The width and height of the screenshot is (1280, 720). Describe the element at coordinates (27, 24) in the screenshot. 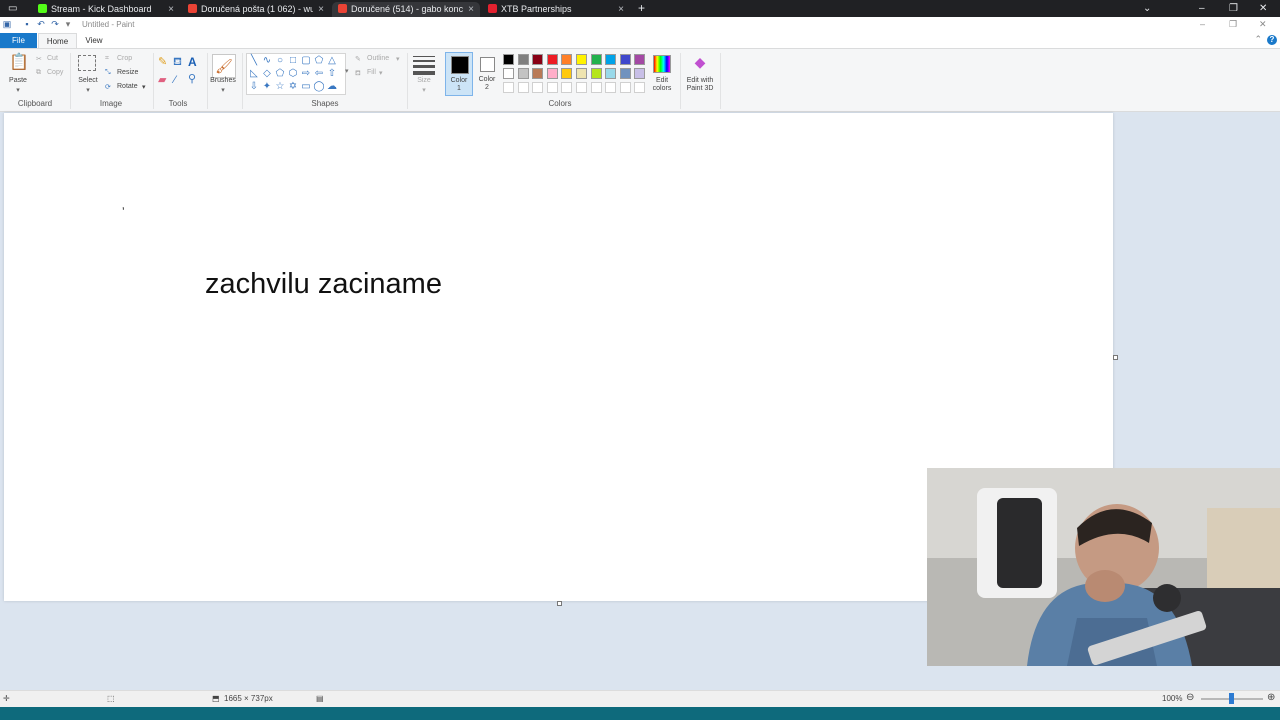

I see `save-icon: ▪` at that location.